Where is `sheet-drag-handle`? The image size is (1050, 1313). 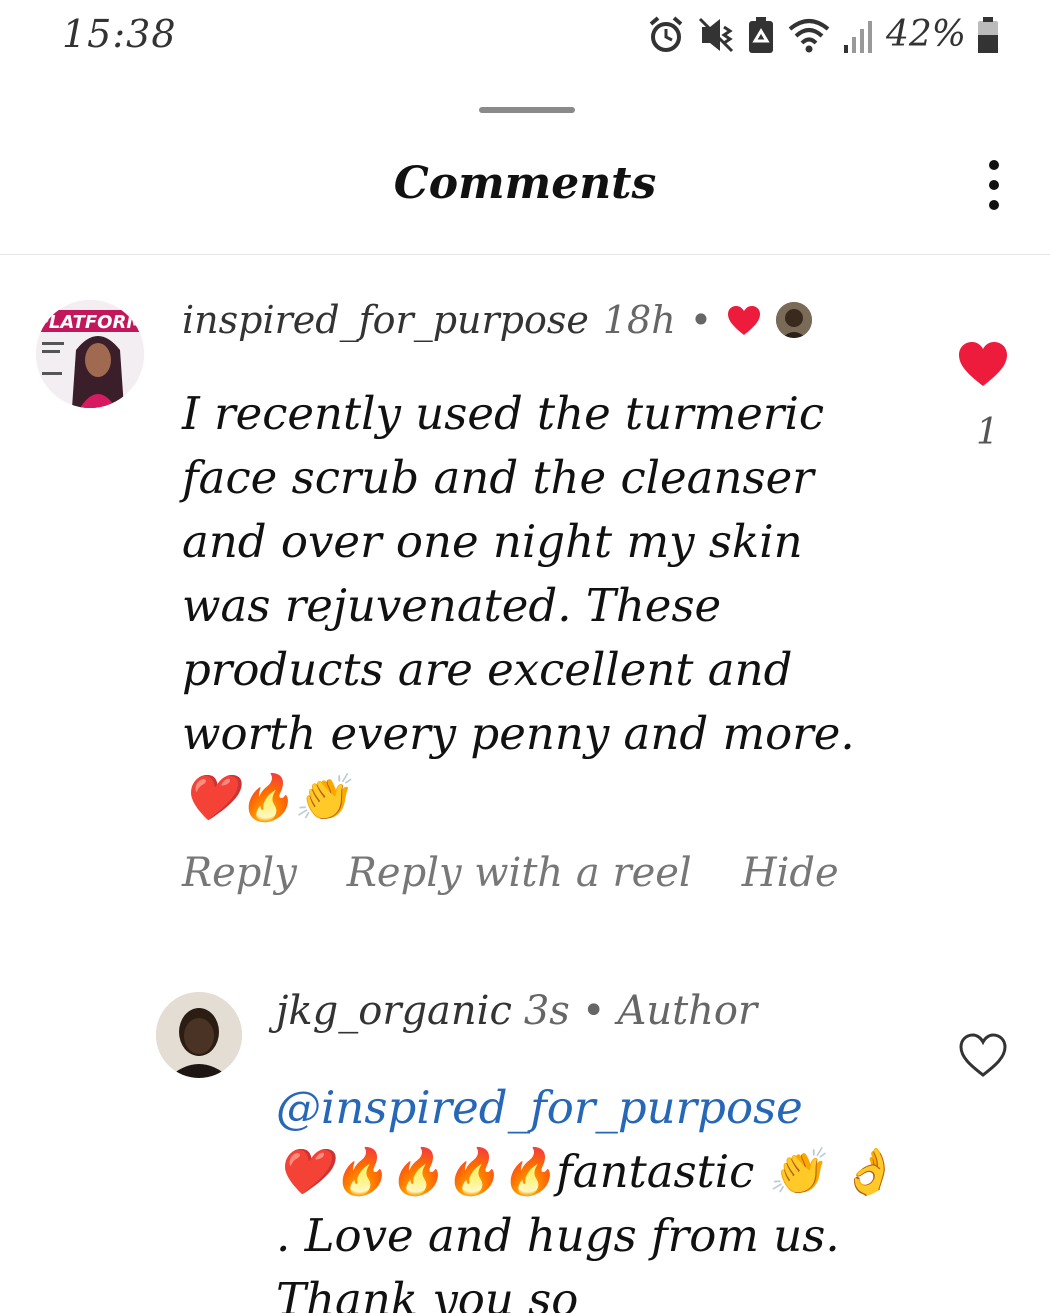 sheet-drag-handle is located at coordinates (527, 110).